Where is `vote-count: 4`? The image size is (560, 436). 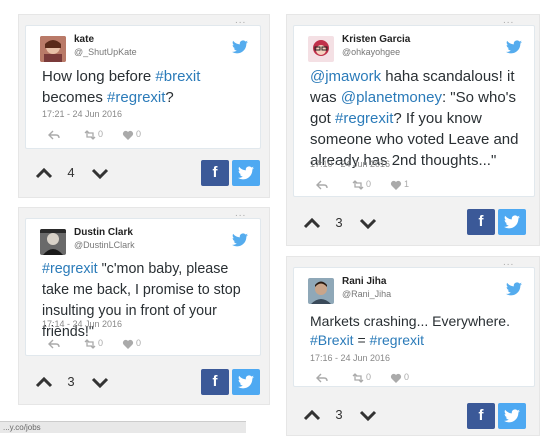
vote-count: 4 is located at coordinates (71, 172).